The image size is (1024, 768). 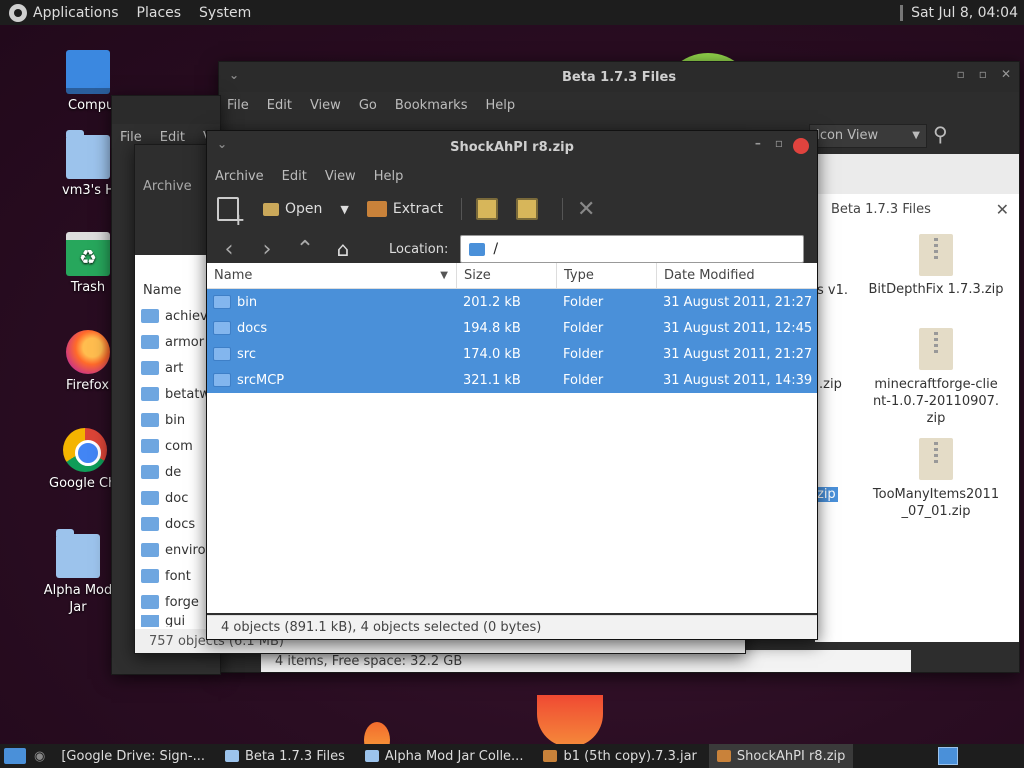 What do you see at coordinates (781, 756) in the screenshot?
I see `task-shockahpi: ShockAhPI r8.zip` at bounding box center [781, 756].